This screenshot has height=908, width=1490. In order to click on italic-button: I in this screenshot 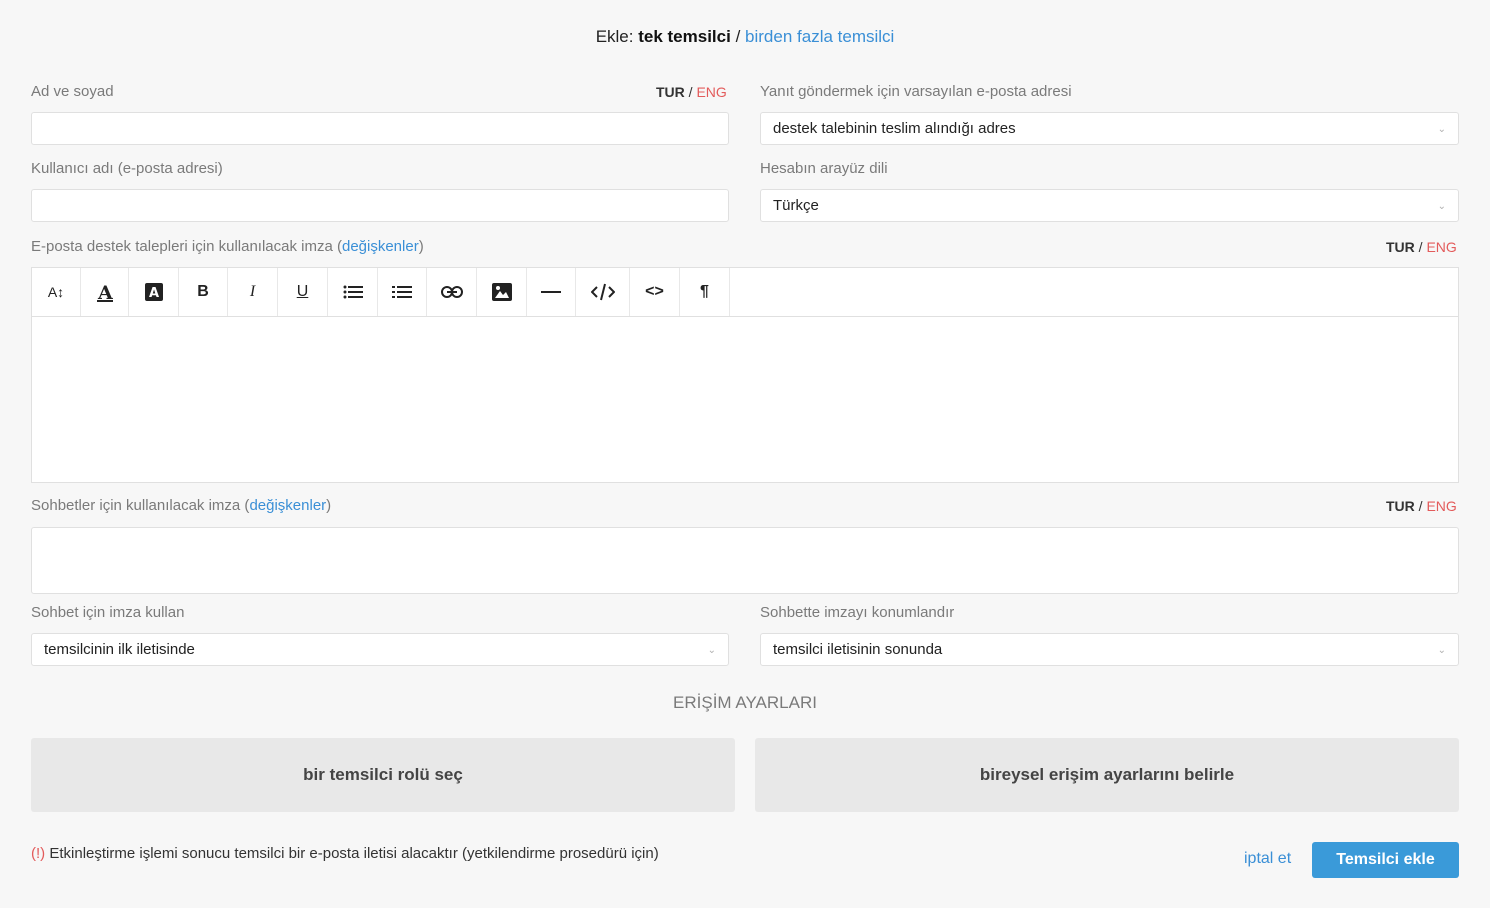, I will do `click(253, 292)`.